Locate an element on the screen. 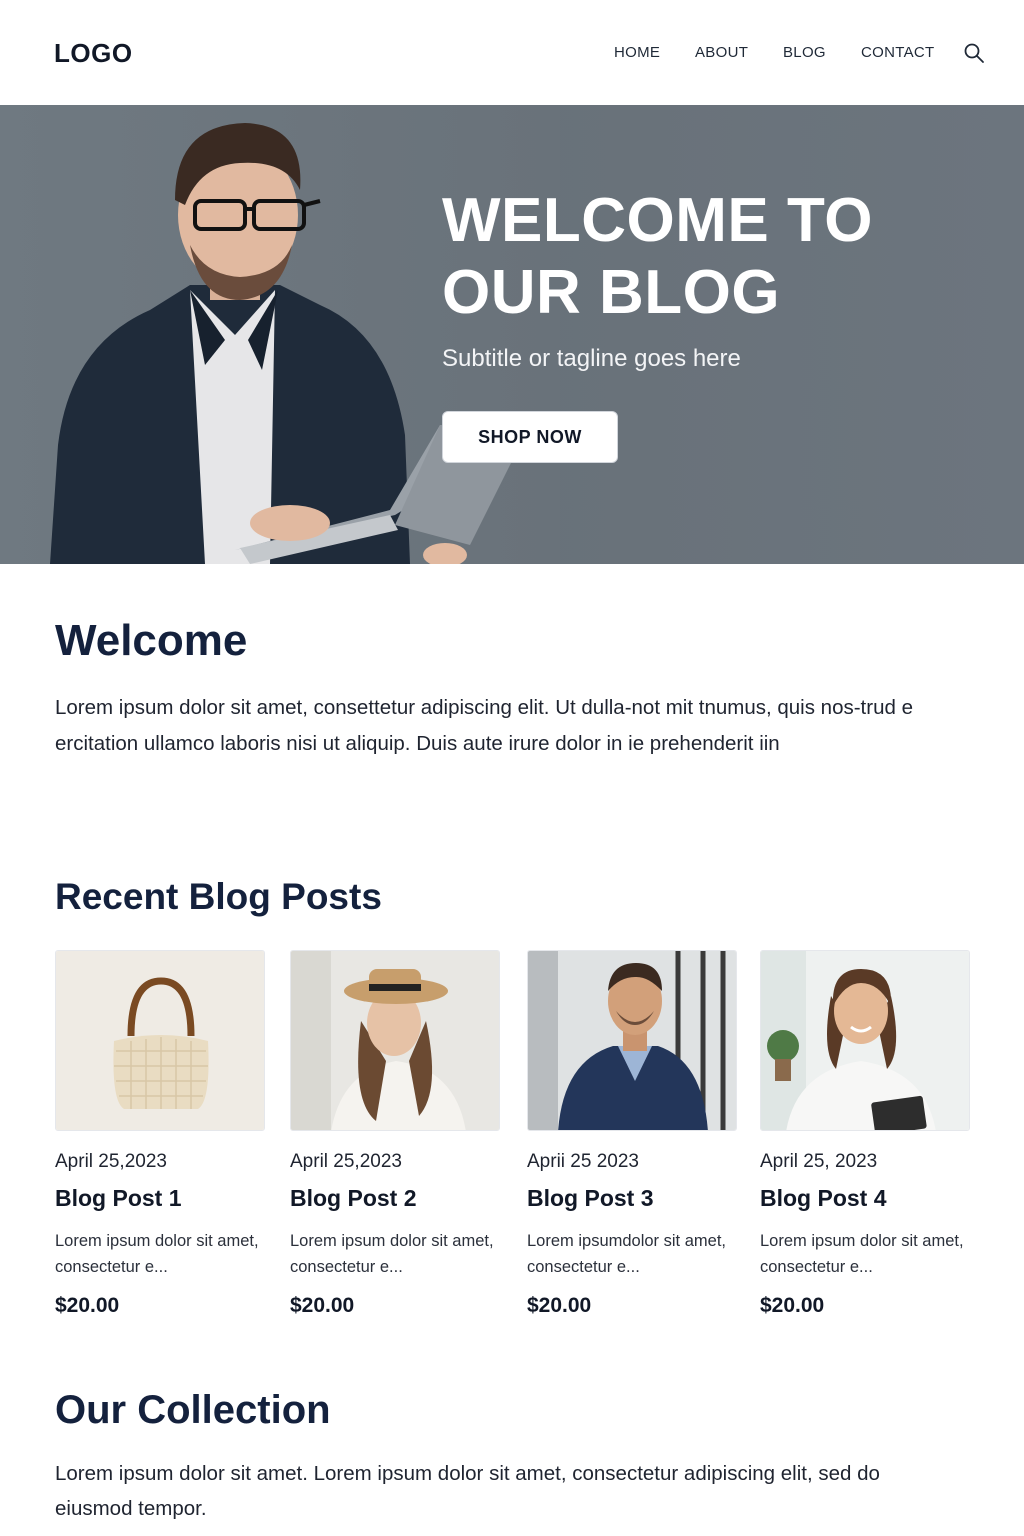 The height and width of the screenshot is (1536, 1024). search-icon is located at coordinates (974, 53).